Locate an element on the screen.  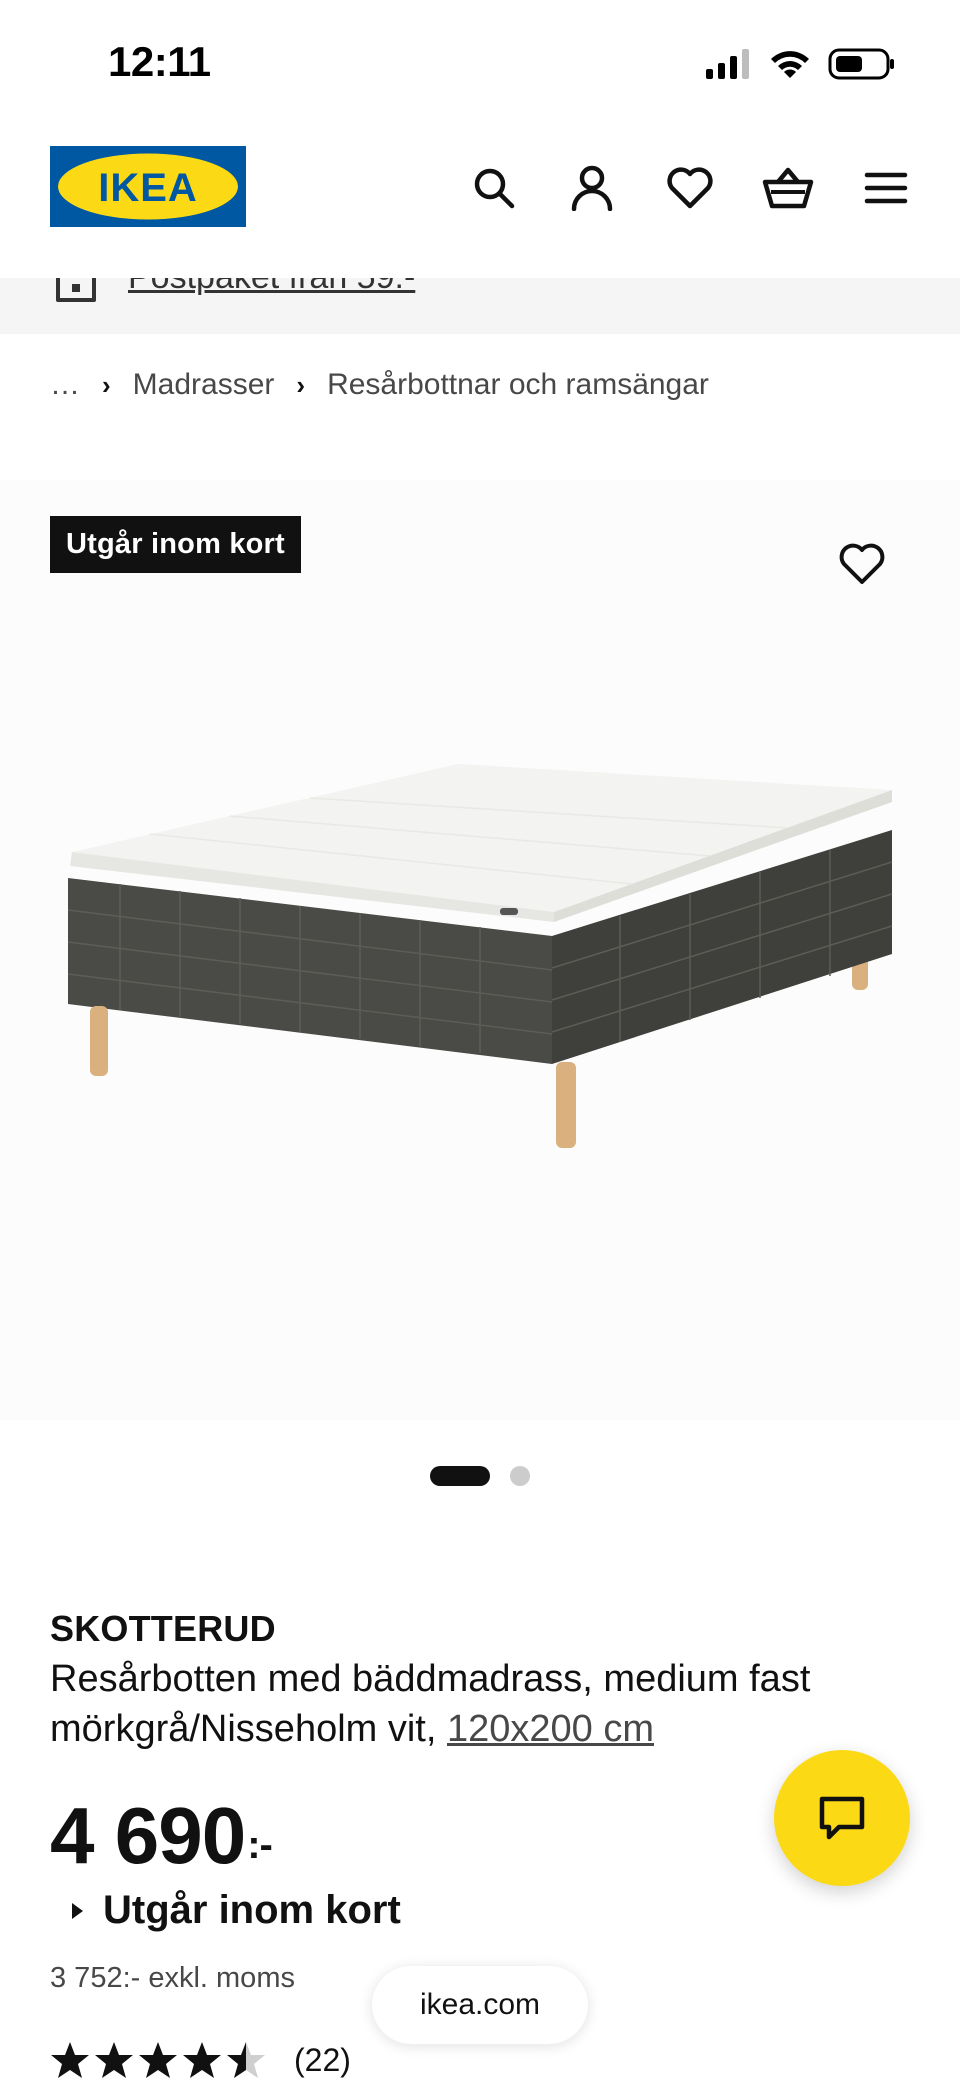
product-price: 4 690:- is located at coordinates (161, 1836).